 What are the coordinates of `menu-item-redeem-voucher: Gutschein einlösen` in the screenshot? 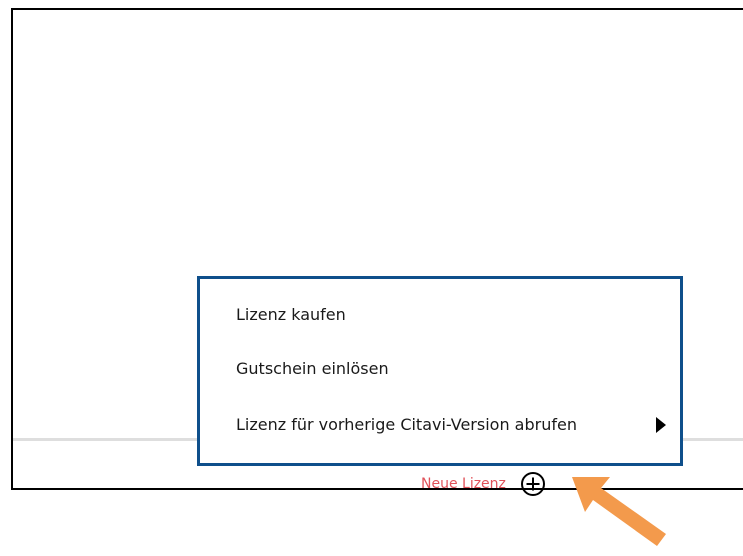 It's located at (312, 368).